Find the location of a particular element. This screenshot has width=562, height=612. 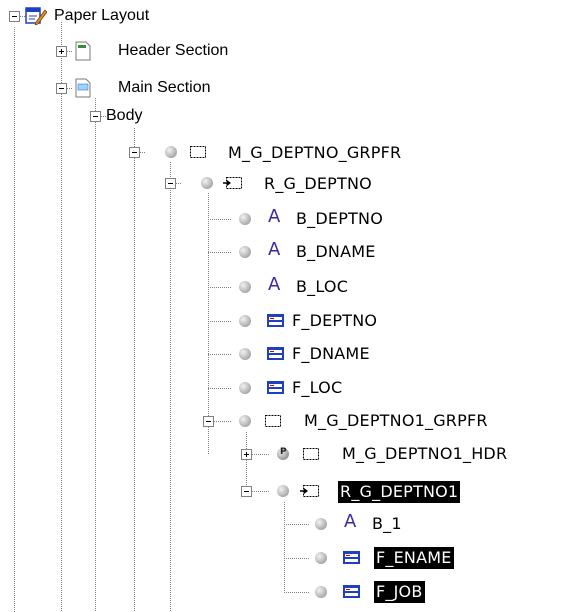

node-label: F_LOC is located at coordinates (317, 387).